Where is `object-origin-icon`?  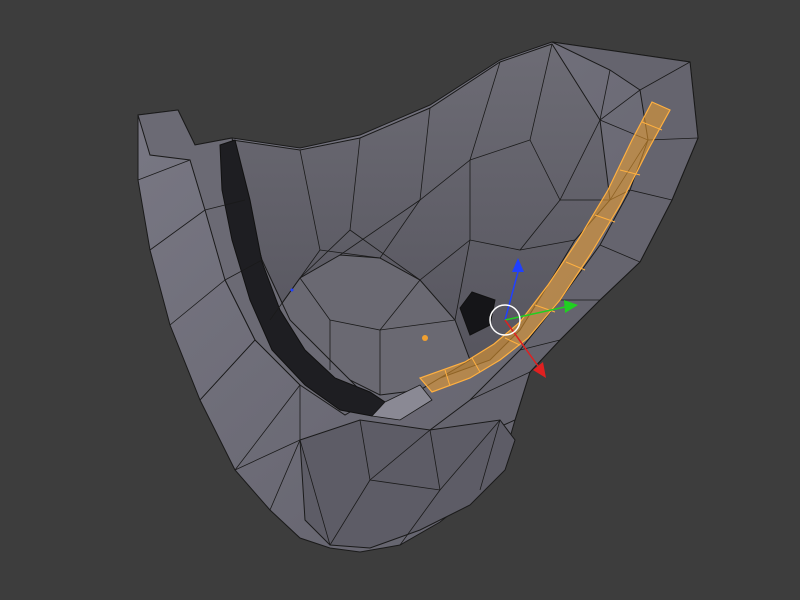
object-origin-icon is located at coordinates (425, 338).